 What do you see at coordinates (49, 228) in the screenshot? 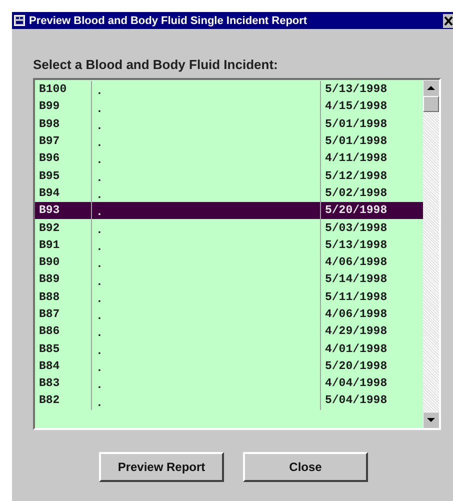
I see `incident-id: B92` at bounding box center [49, 228].